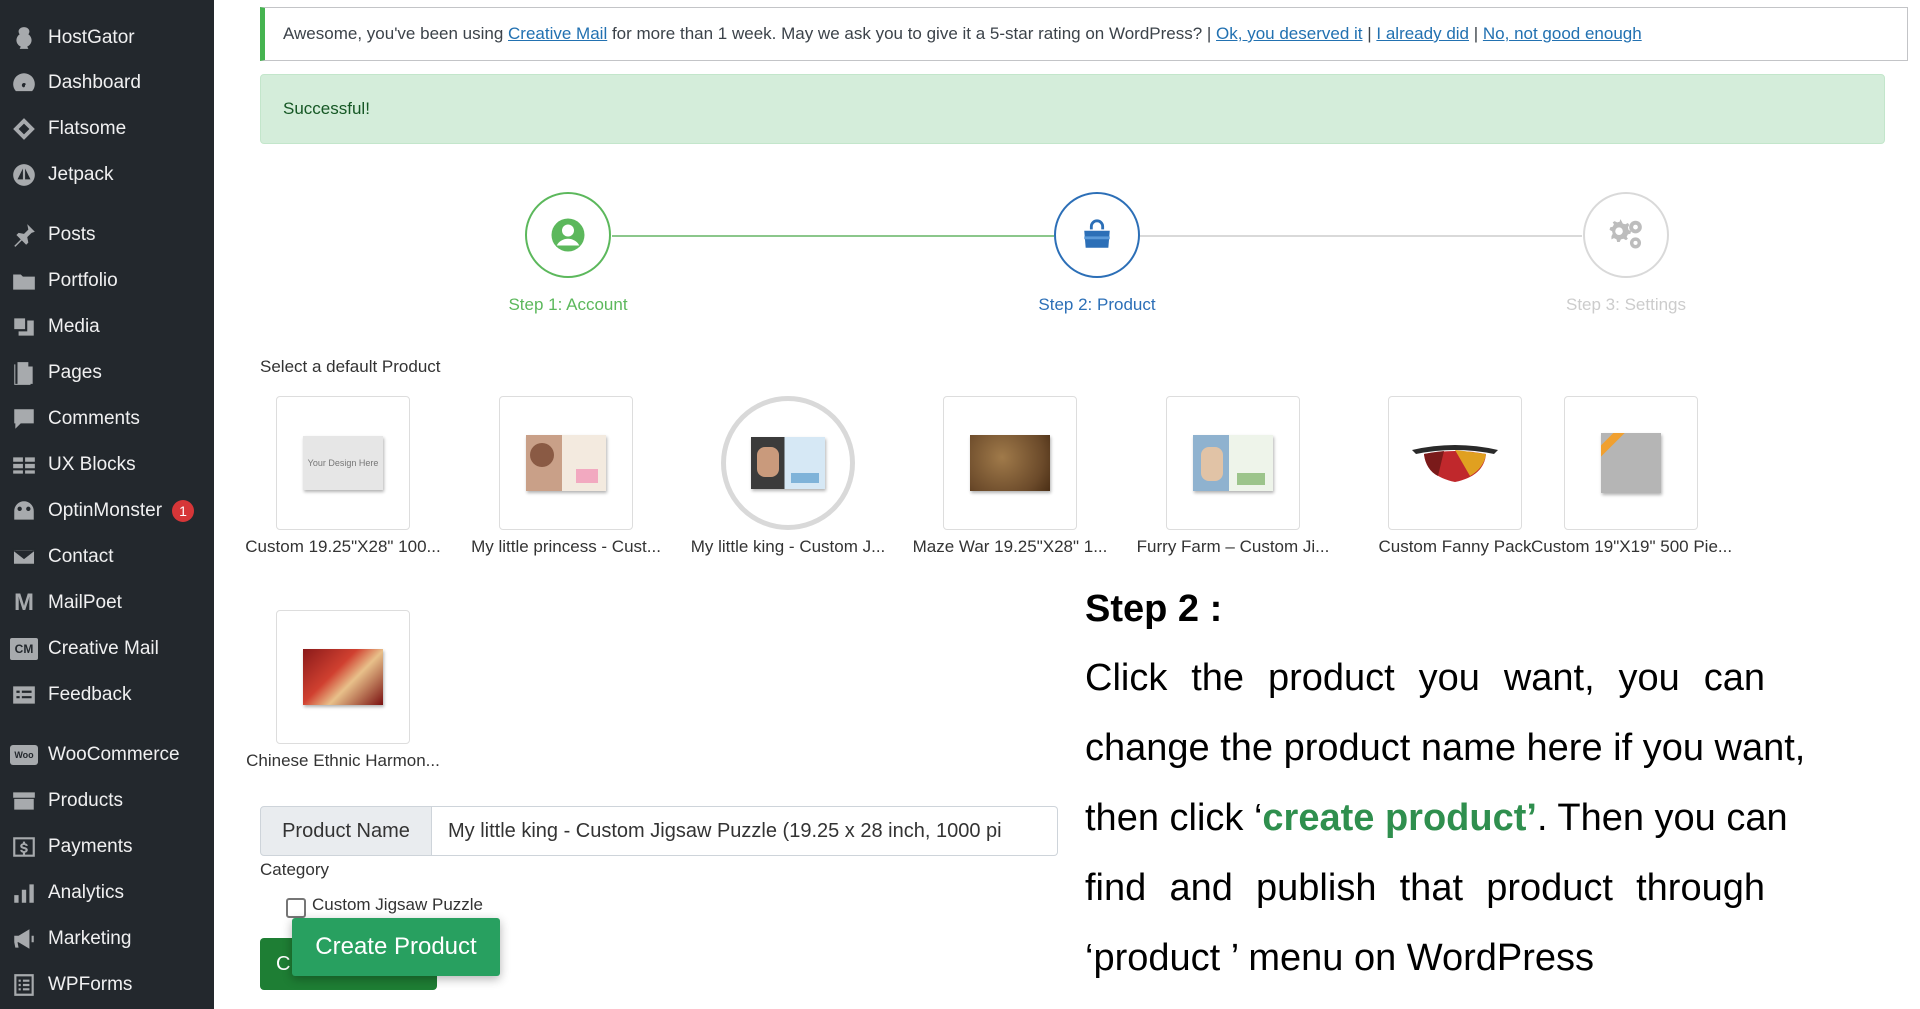 This screenshot has height=1009, width=1920. Describe the element at coordinates (90, 694) in the screenshot. I see `sidebar-item-label: Feedback` at that location.